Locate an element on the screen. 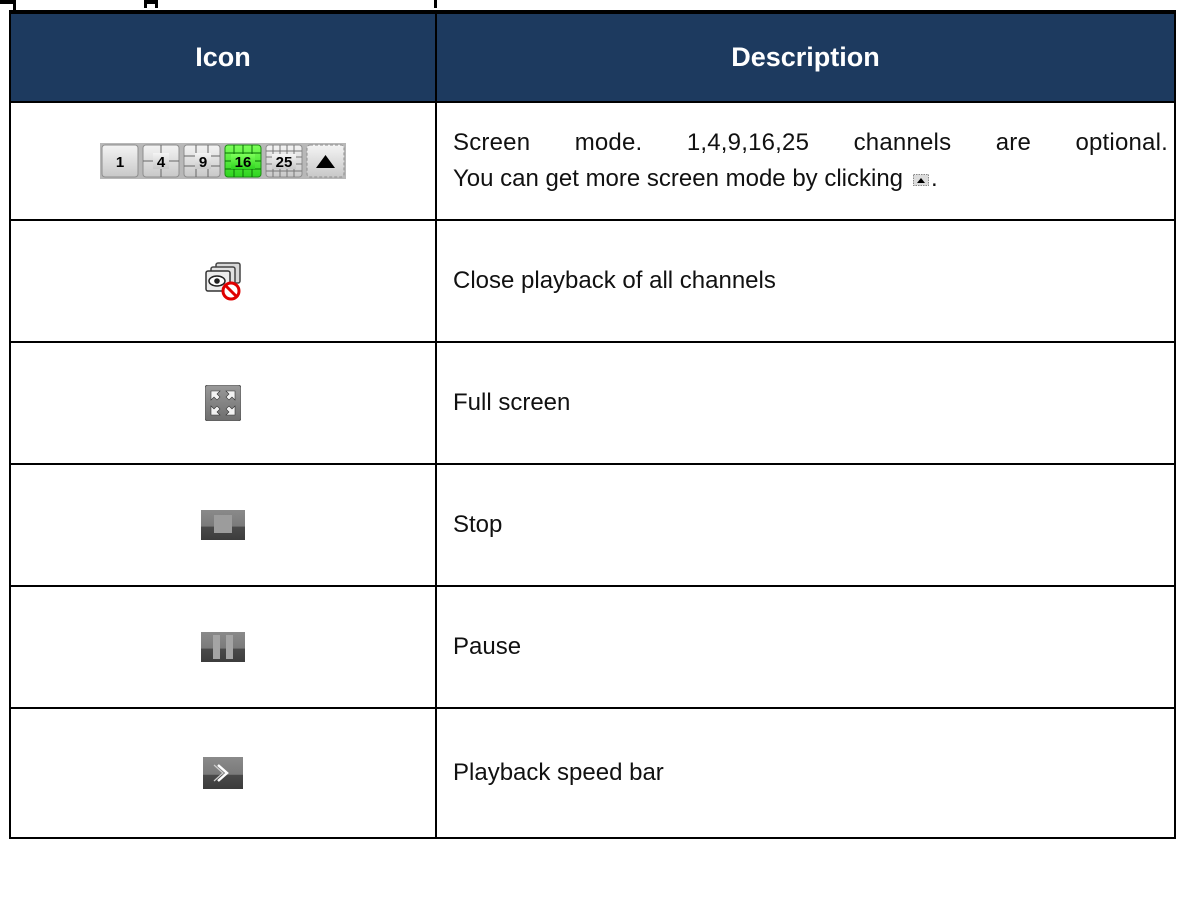 The width and height of the screenshot is (1184, 902). description-cell: Pause is located at coordinates (805, 647).